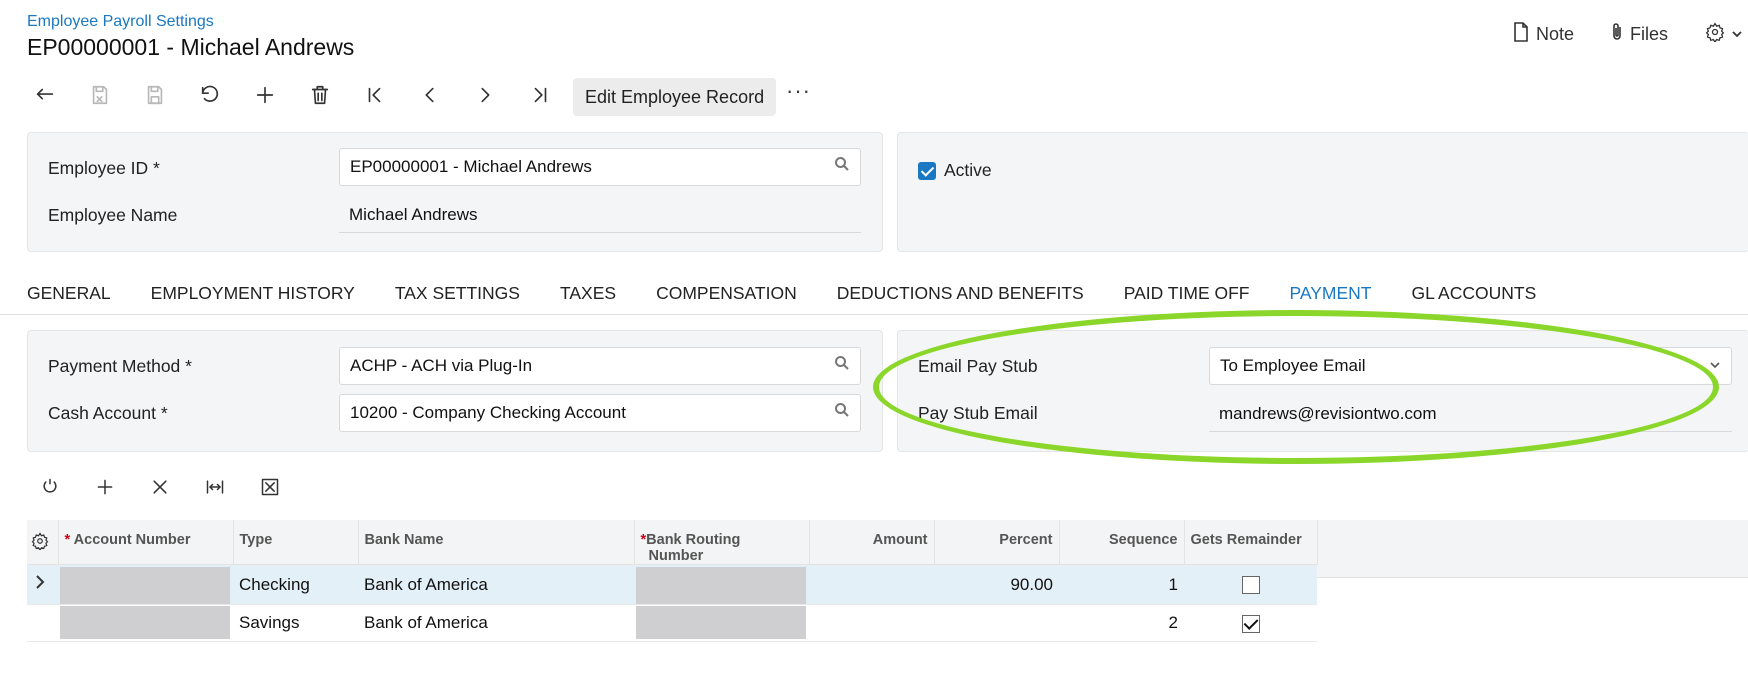 The image size is (1748, 680). I want to click on export-excel-button, so click(270, 489).